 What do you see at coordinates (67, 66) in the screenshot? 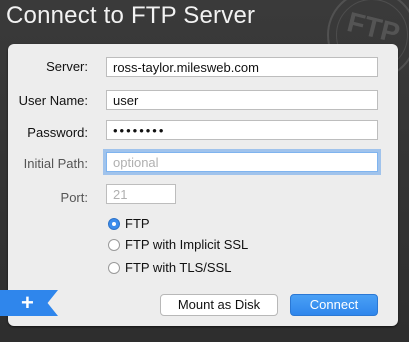
I see `server-label: Server:` at bounding box center [67, 66].